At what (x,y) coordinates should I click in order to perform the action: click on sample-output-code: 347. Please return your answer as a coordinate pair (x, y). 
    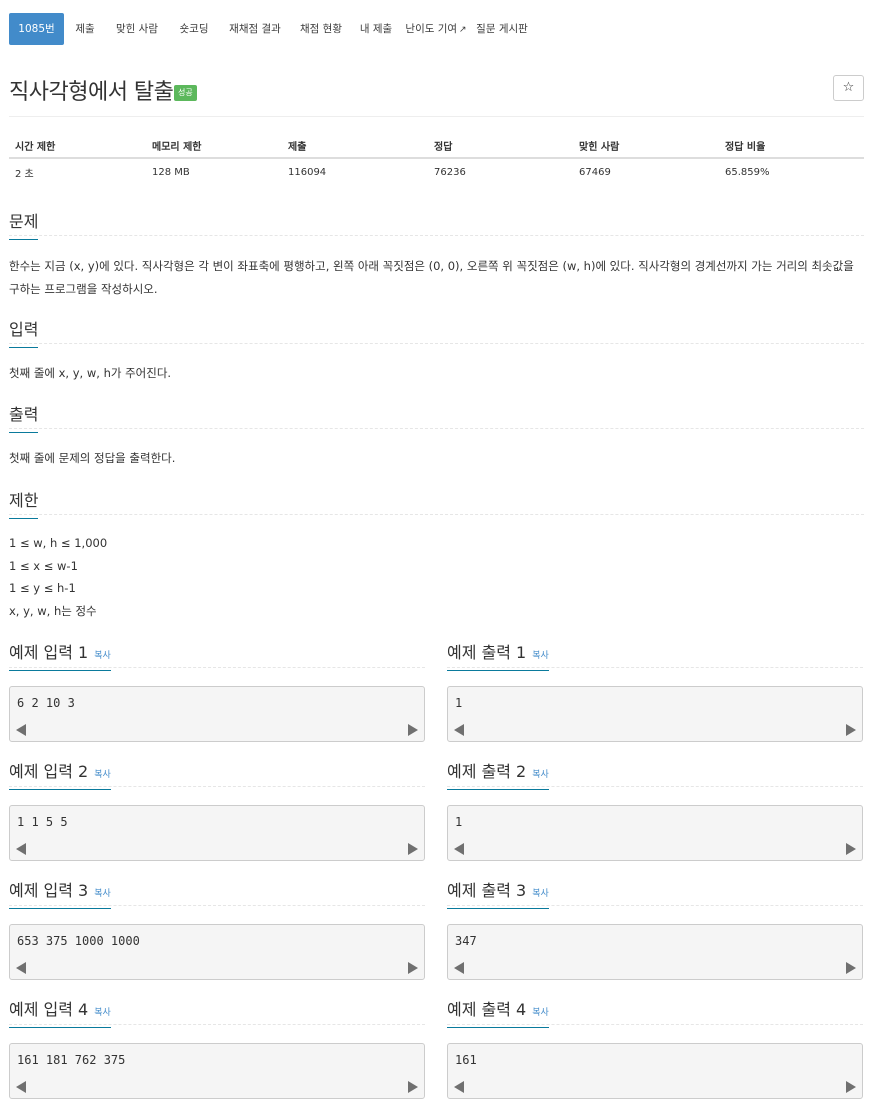
    Looking at the image, I should click on (466, 941).